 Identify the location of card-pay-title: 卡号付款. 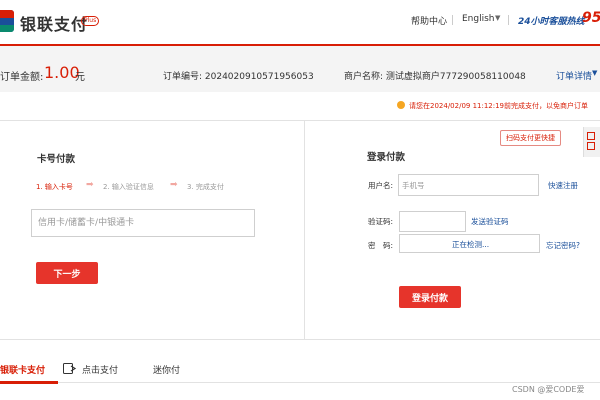
(56, 159).